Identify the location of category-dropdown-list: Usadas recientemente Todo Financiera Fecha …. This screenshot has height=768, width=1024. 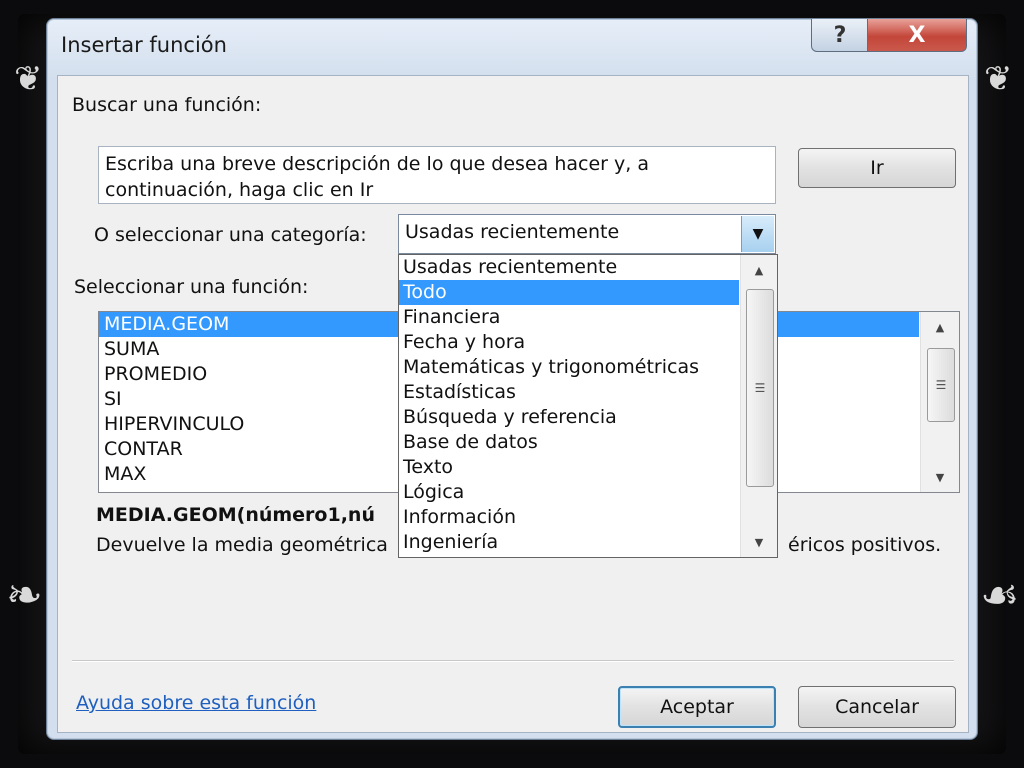
(588, 406).